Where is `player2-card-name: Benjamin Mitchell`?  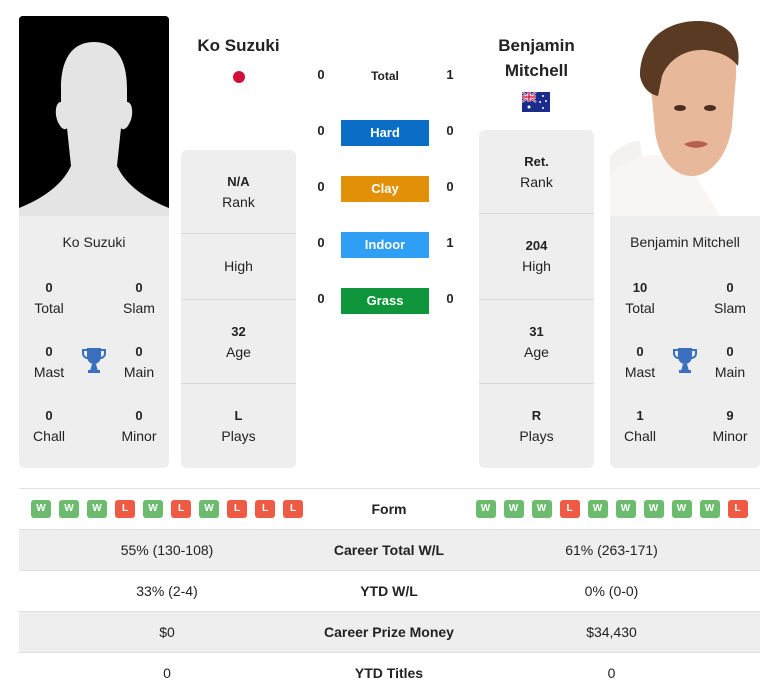
player2-card-name: Benjamin Mitchell is located at coordinates (685, 242).